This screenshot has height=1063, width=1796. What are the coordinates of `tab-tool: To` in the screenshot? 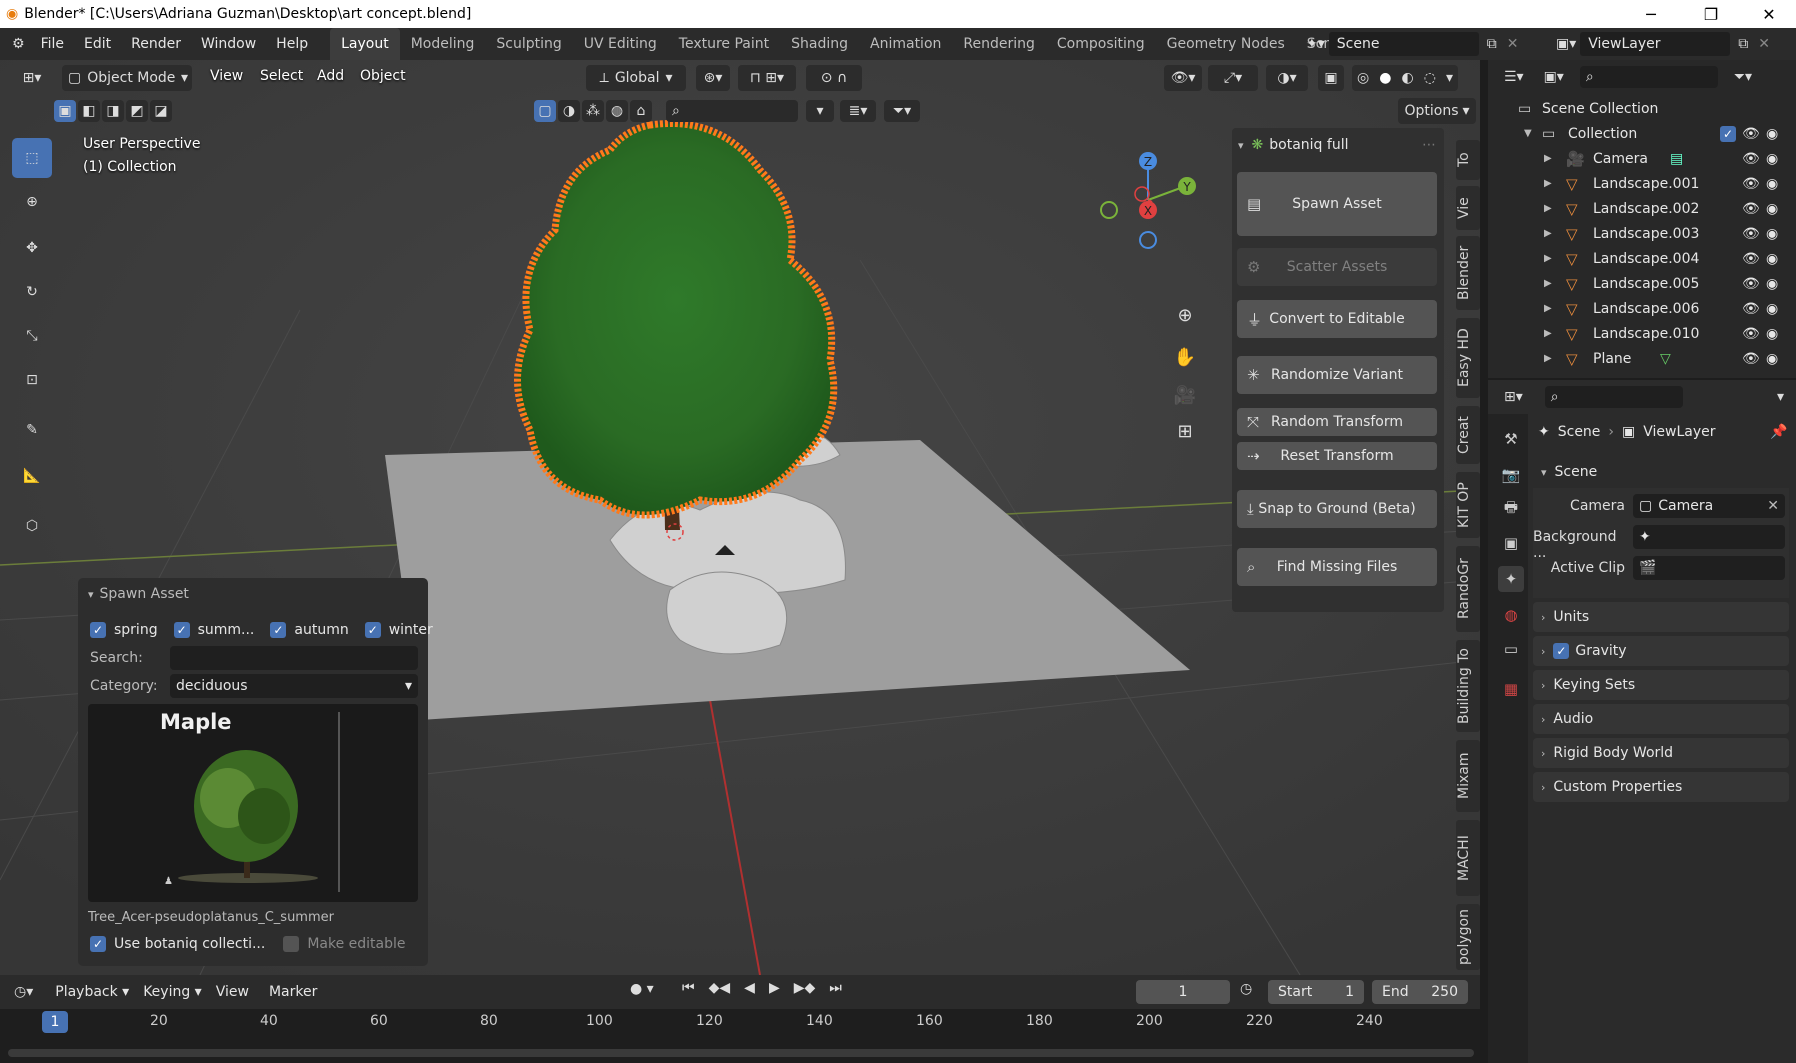 It's located at (1468, 160).